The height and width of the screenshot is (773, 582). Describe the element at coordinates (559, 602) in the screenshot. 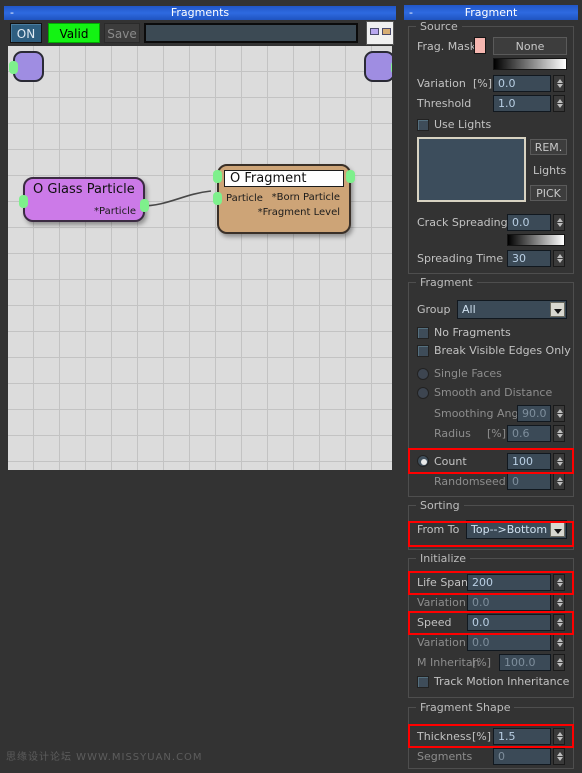

I see `variation1-stepper` at that location.